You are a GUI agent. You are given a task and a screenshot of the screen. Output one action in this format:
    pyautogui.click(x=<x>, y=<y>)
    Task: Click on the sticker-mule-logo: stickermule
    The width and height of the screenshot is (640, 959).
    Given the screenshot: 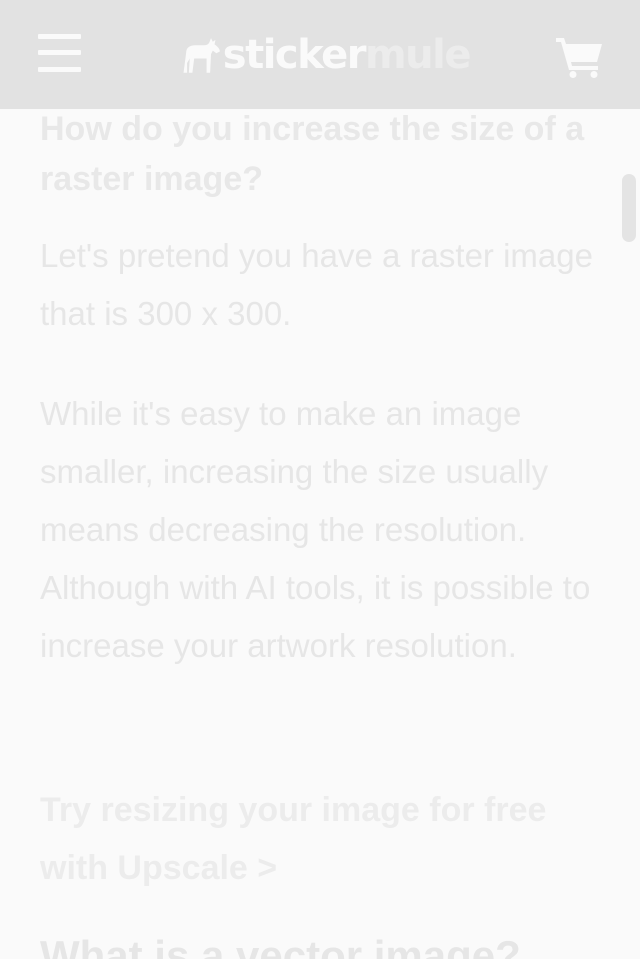 What is the action you would take?
    pyautogui.click(x=326, y=55)
    